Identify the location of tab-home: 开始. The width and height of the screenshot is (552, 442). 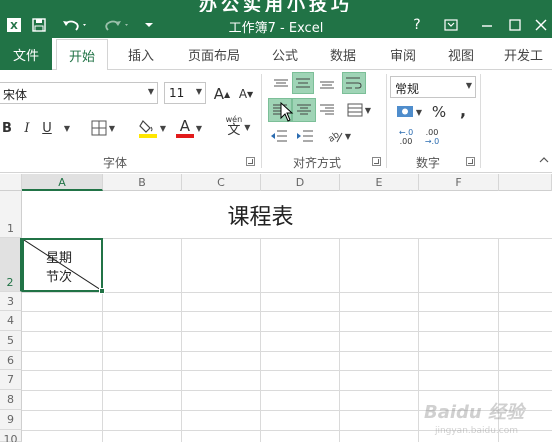
(82, 55).